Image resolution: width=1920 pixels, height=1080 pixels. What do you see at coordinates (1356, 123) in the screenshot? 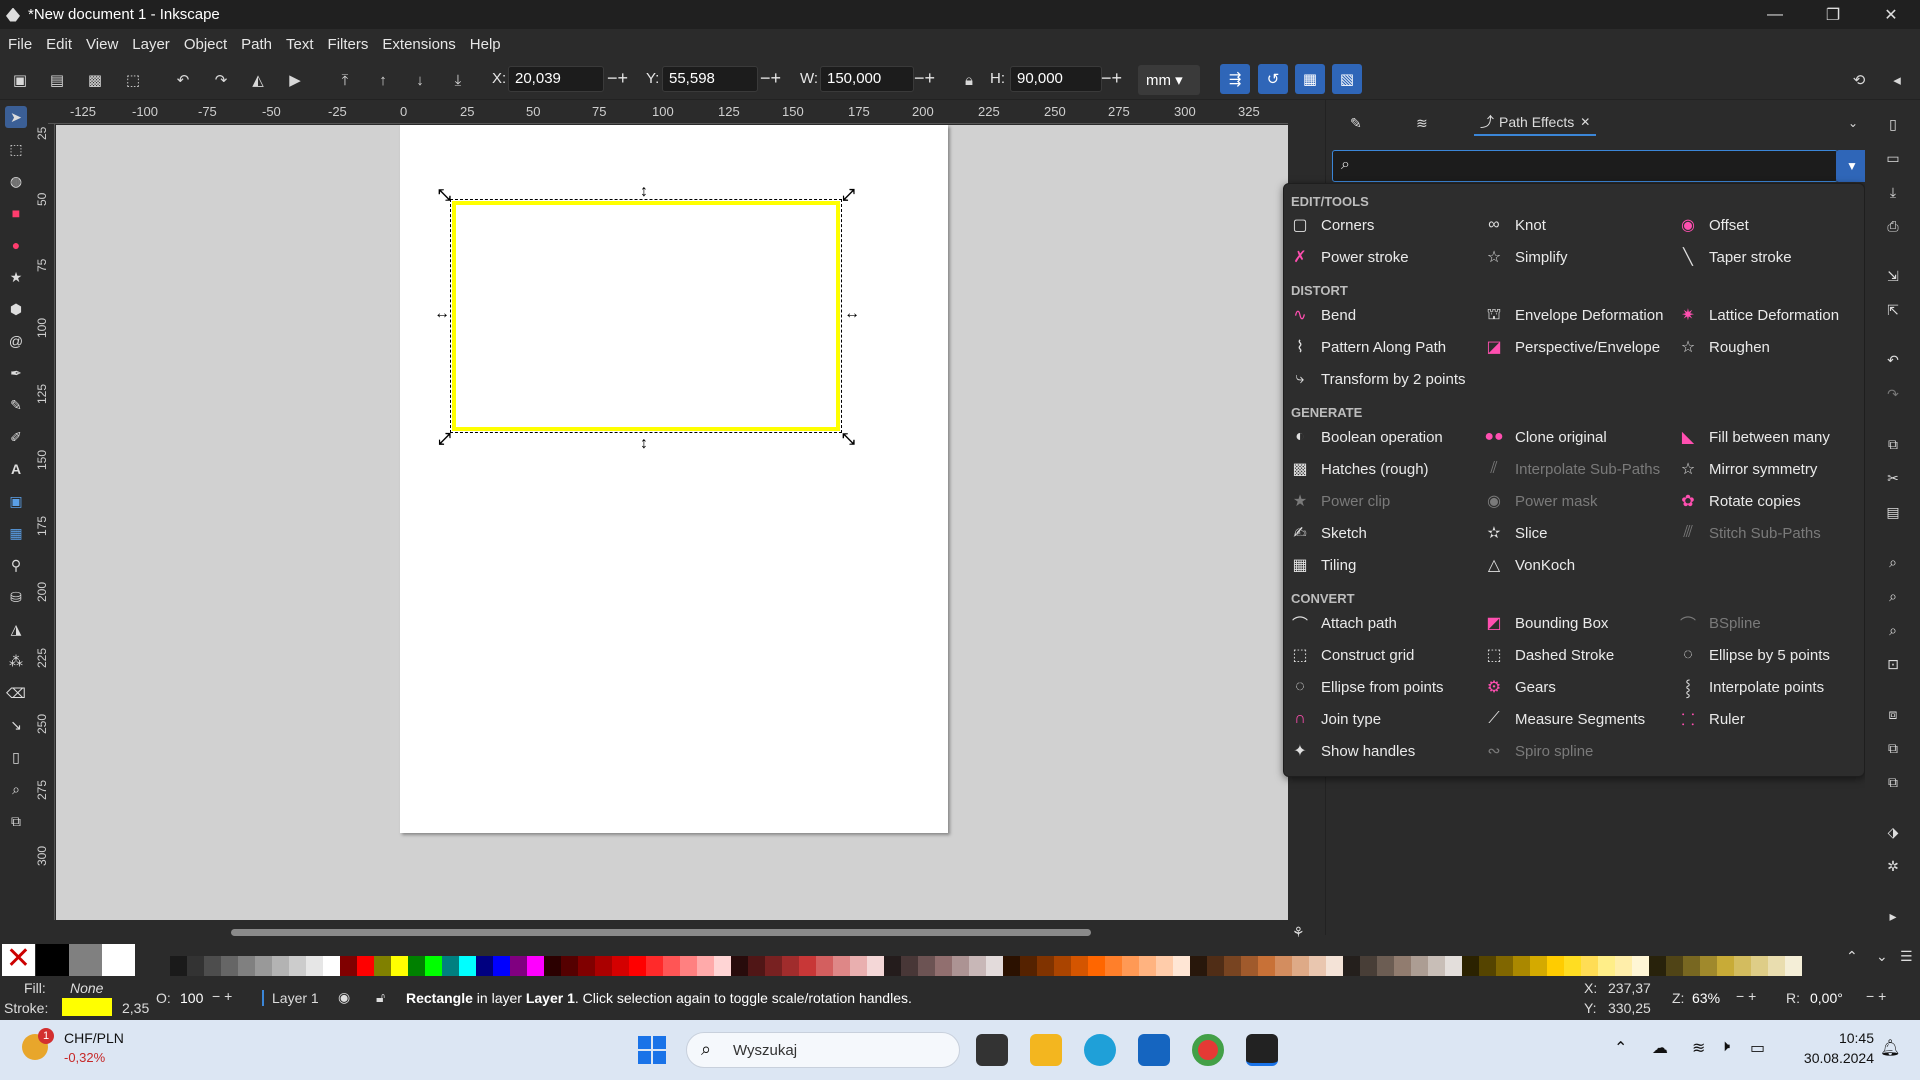
I see `fill-stroke-tab-icon: ✎` at bounding box center [1356, 123].